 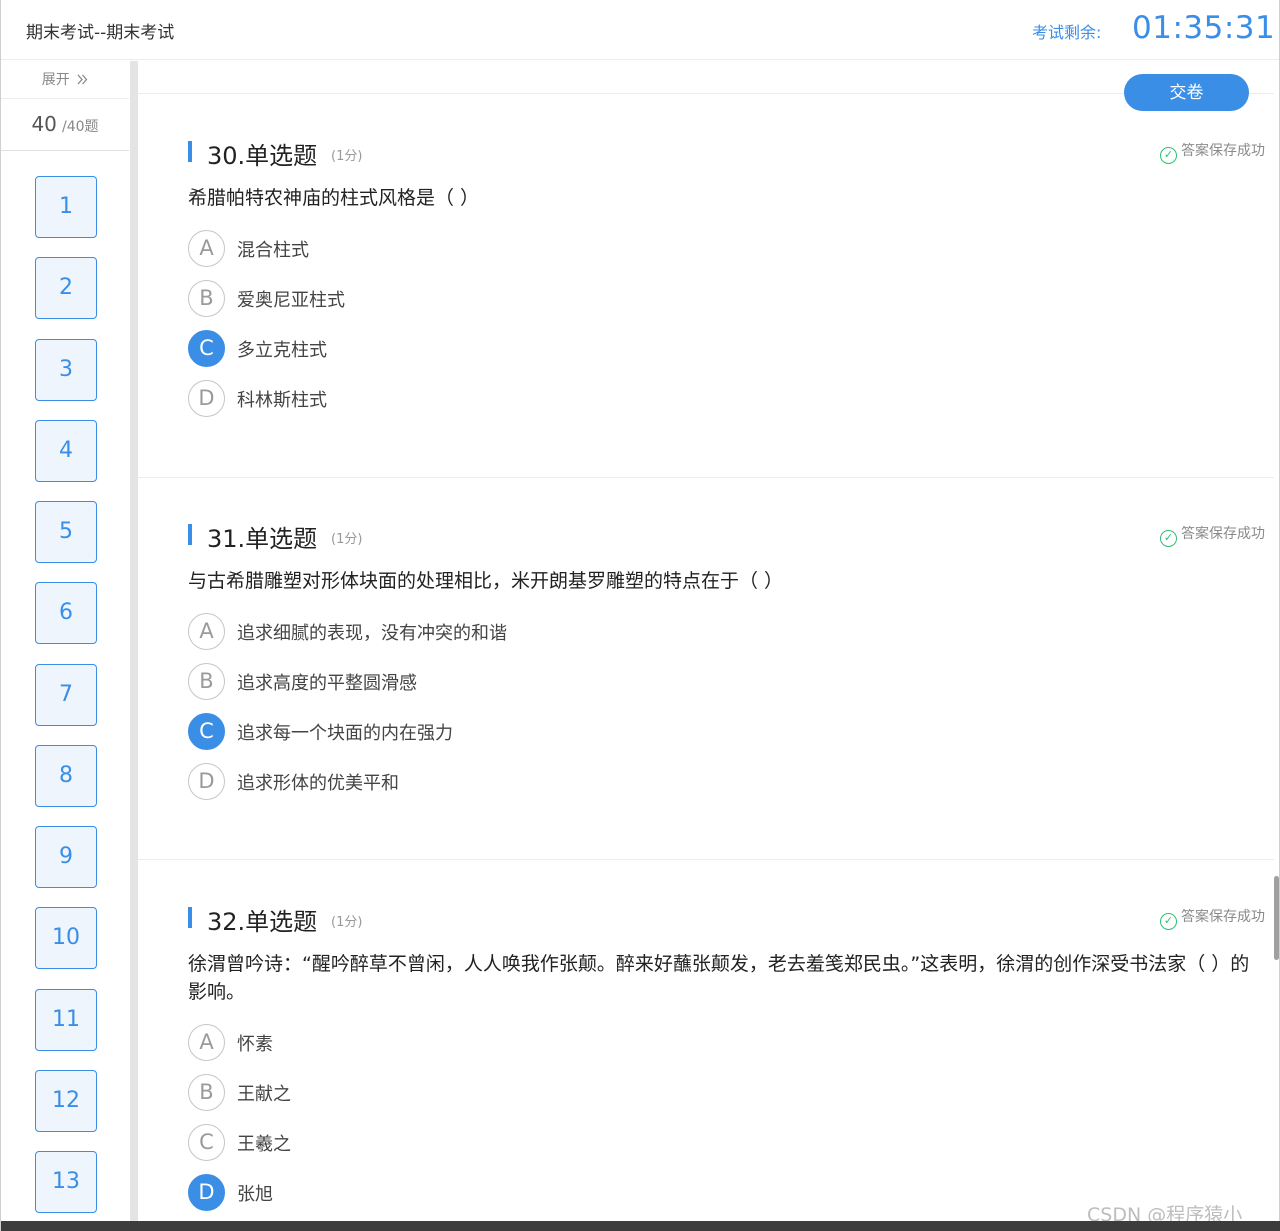 I want to click on option-text: 追求高度的平整圆滑感, so click(x=327, y=683).